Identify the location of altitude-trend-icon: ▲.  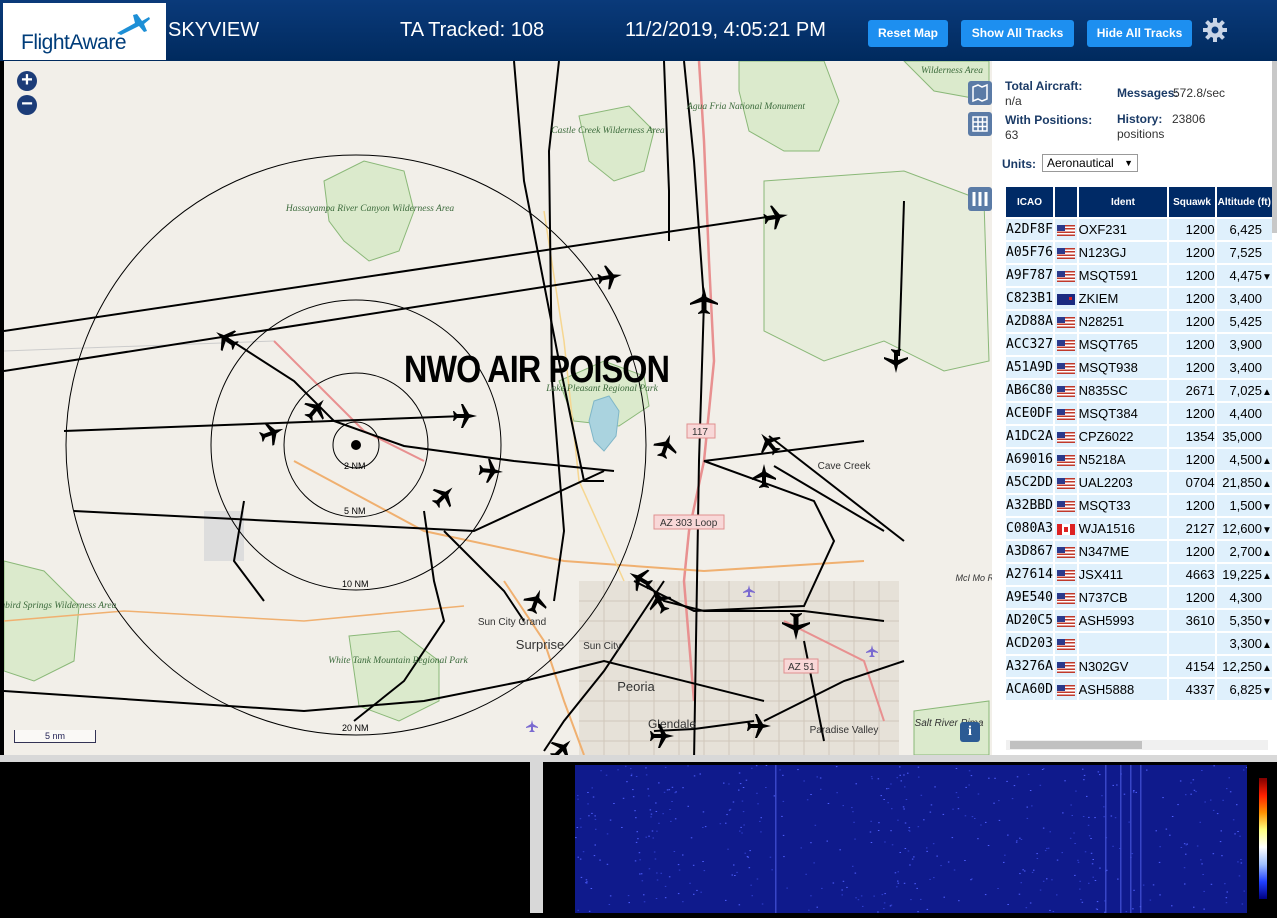
(1267, 392).